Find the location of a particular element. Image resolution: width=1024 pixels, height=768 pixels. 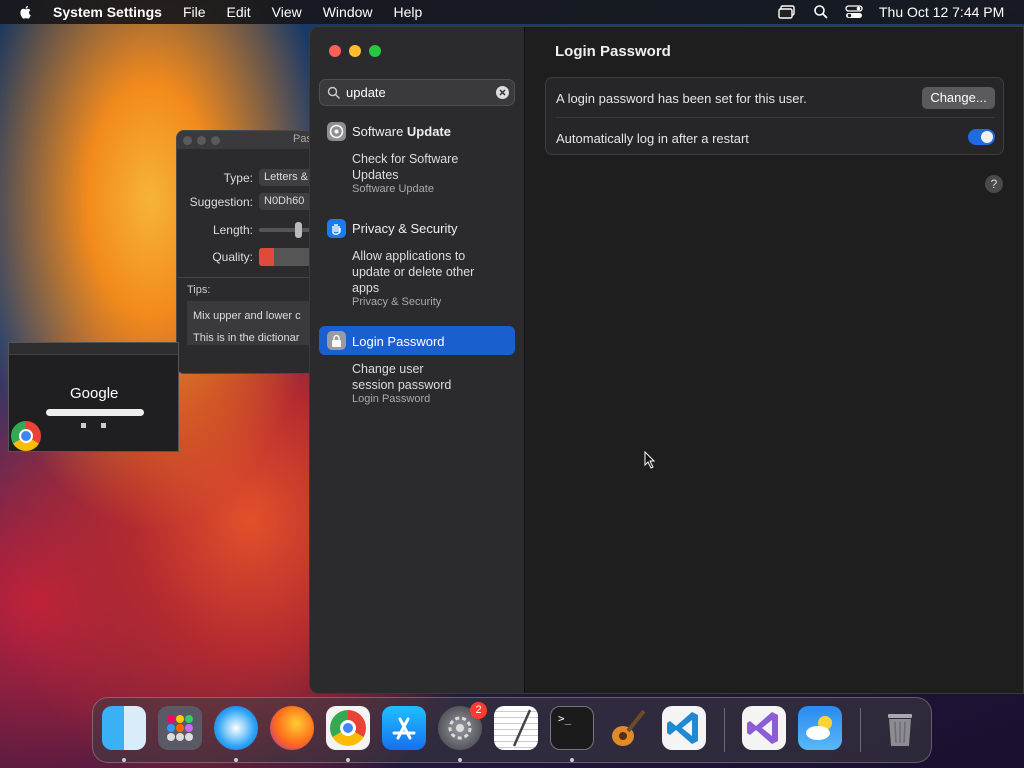

result-login-password-desc: Change user session password is located at coordinates (427, 377).